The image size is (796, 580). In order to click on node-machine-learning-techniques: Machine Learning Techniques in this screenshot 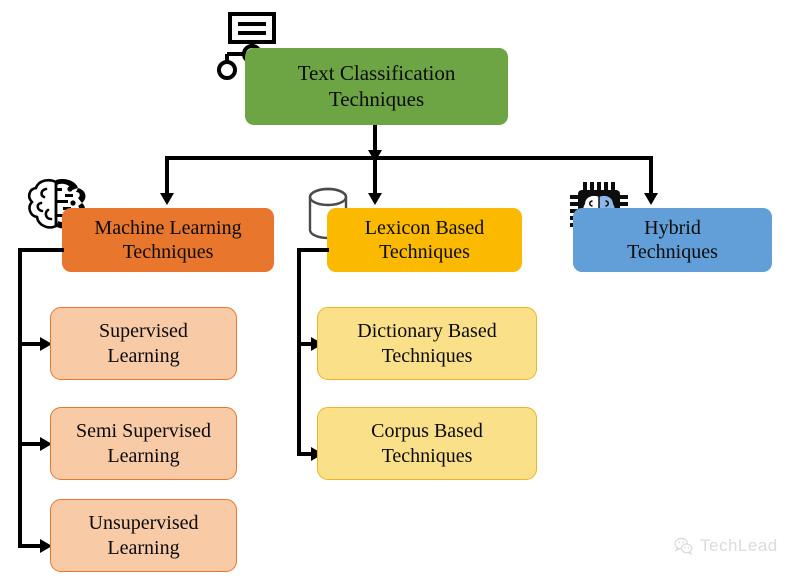, I will do `click(168, 240)`.